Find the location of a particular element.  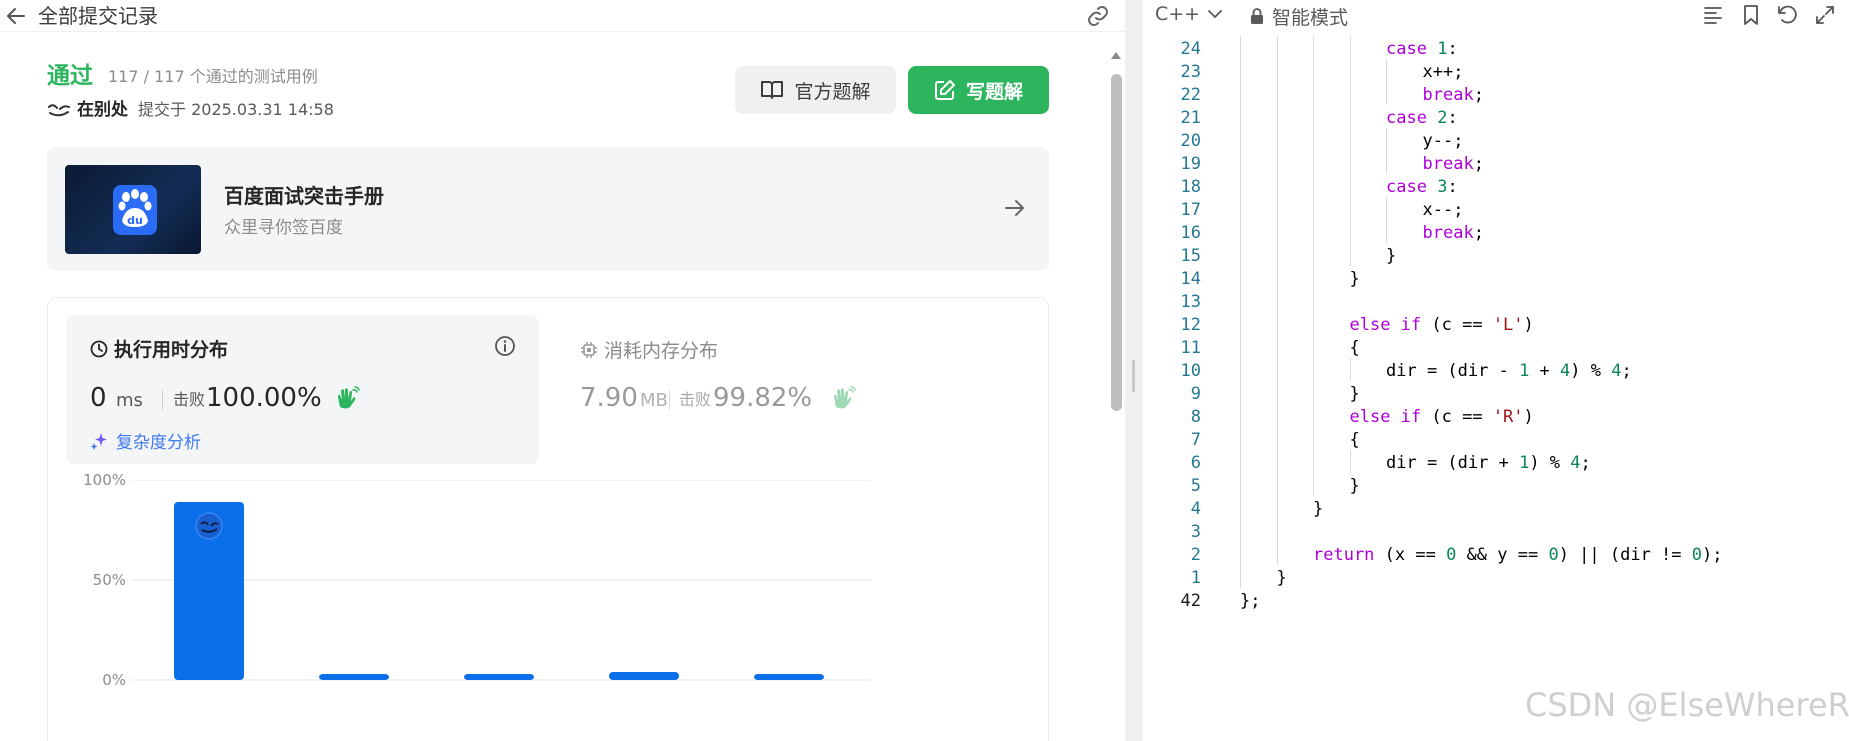

runtime-panel: 执行用时分布 0 ms 击败 100.00% 复杂度分析 is located at coordinates (302, 389).